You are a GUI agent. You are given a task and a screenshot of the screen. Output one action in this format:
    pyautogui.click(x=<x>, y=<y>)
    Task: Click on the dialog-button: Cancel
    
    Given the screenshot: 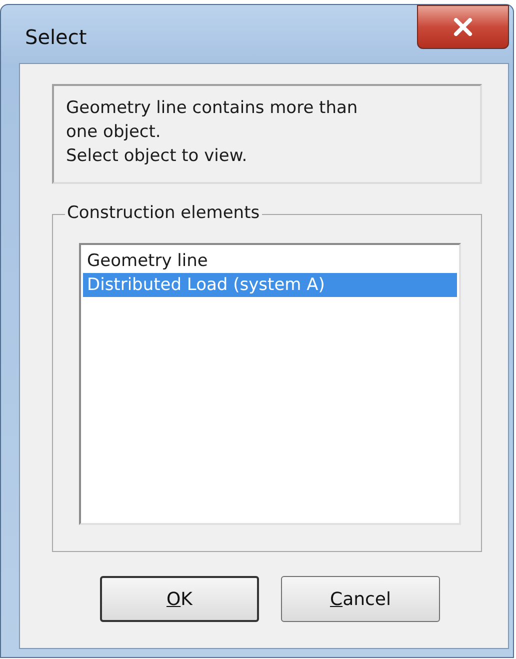 What is the action you would take?
    pyautogui.click(x=360, y=599)
    